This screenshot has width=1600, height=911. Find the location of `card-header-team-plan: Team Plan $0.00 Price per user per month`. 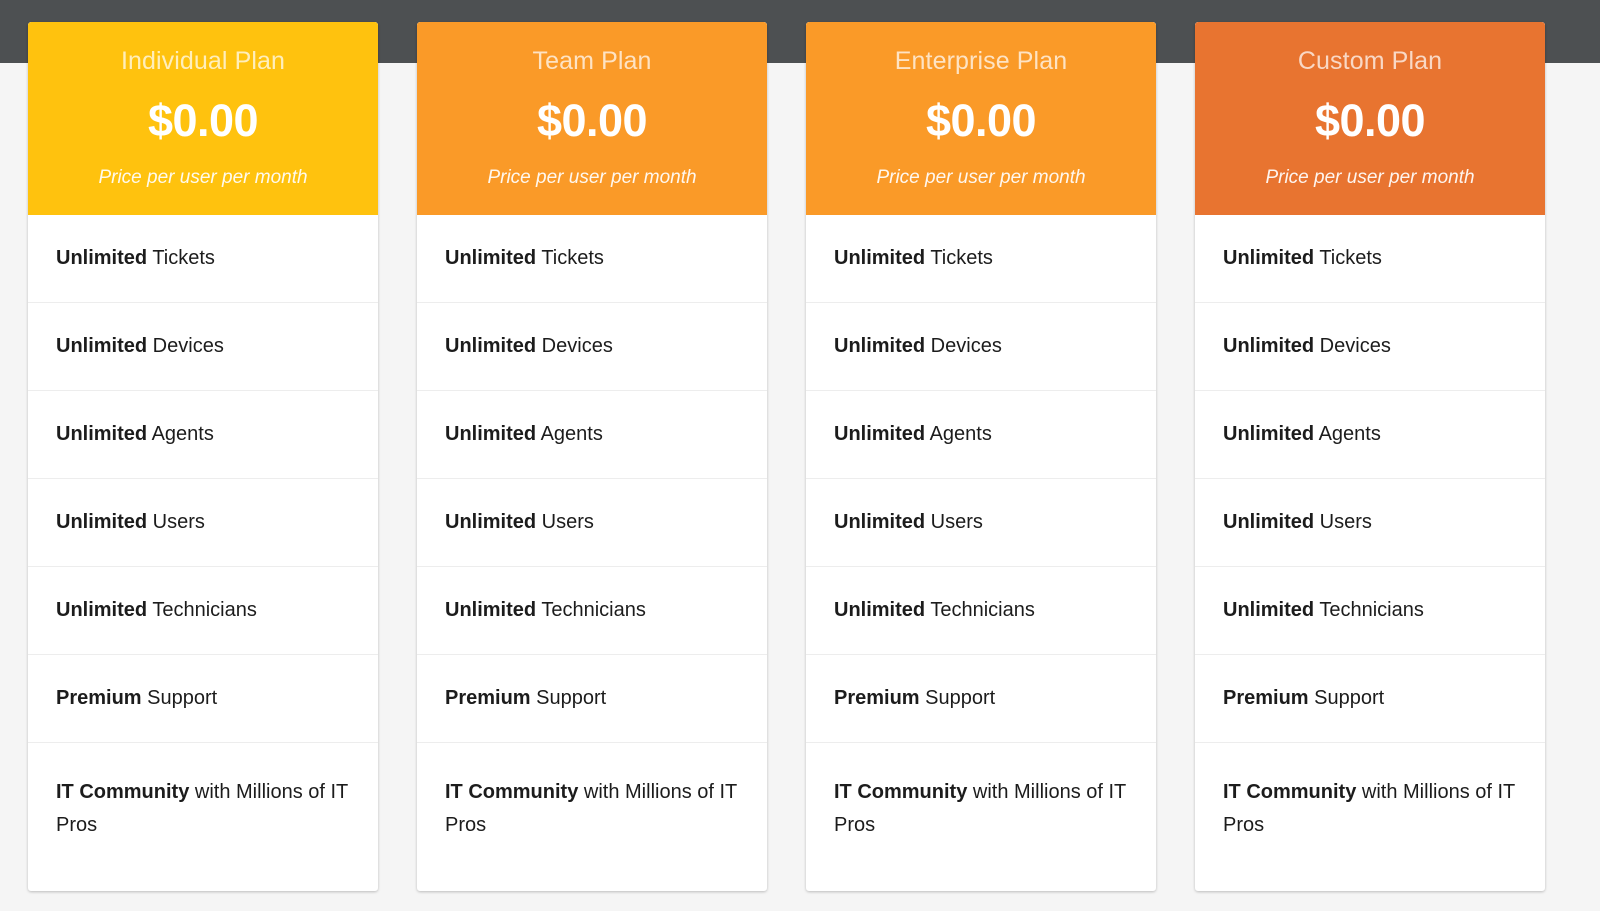

card-header-team-plan: Team Plan $0.00 Price per user per month is located at coordinates (592, 118).